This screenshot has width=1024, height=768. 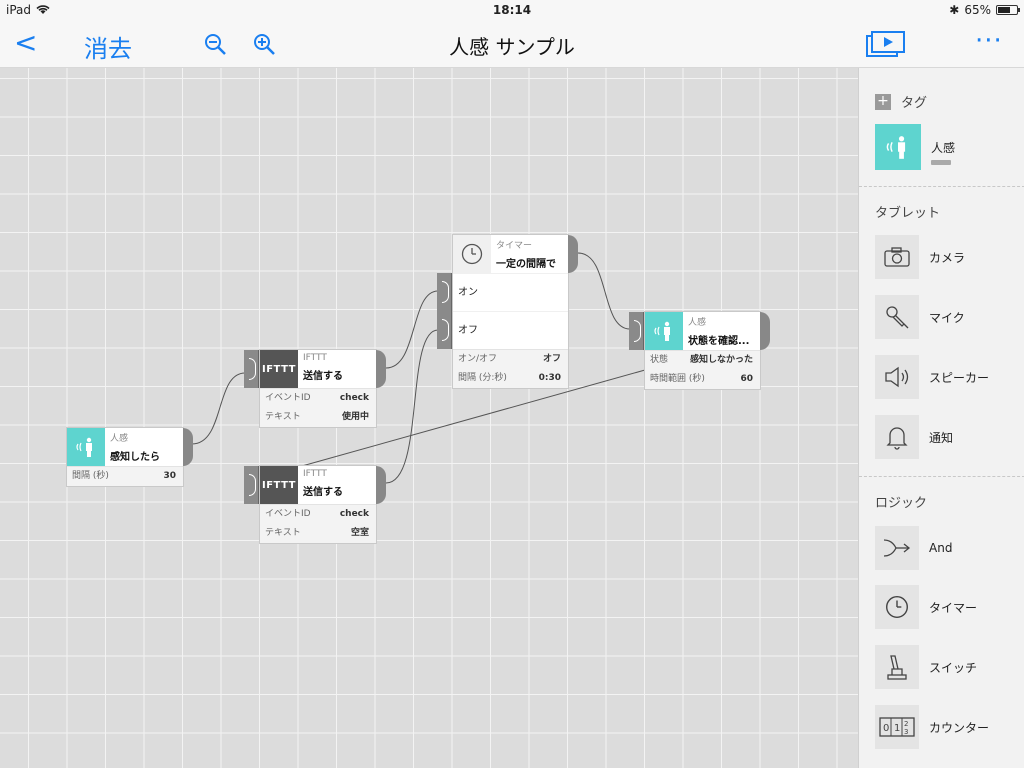 What do you see at coordinates (941, 162) in the screenshot?
I see `battery-level-icon` at bounding box center [941, 162].